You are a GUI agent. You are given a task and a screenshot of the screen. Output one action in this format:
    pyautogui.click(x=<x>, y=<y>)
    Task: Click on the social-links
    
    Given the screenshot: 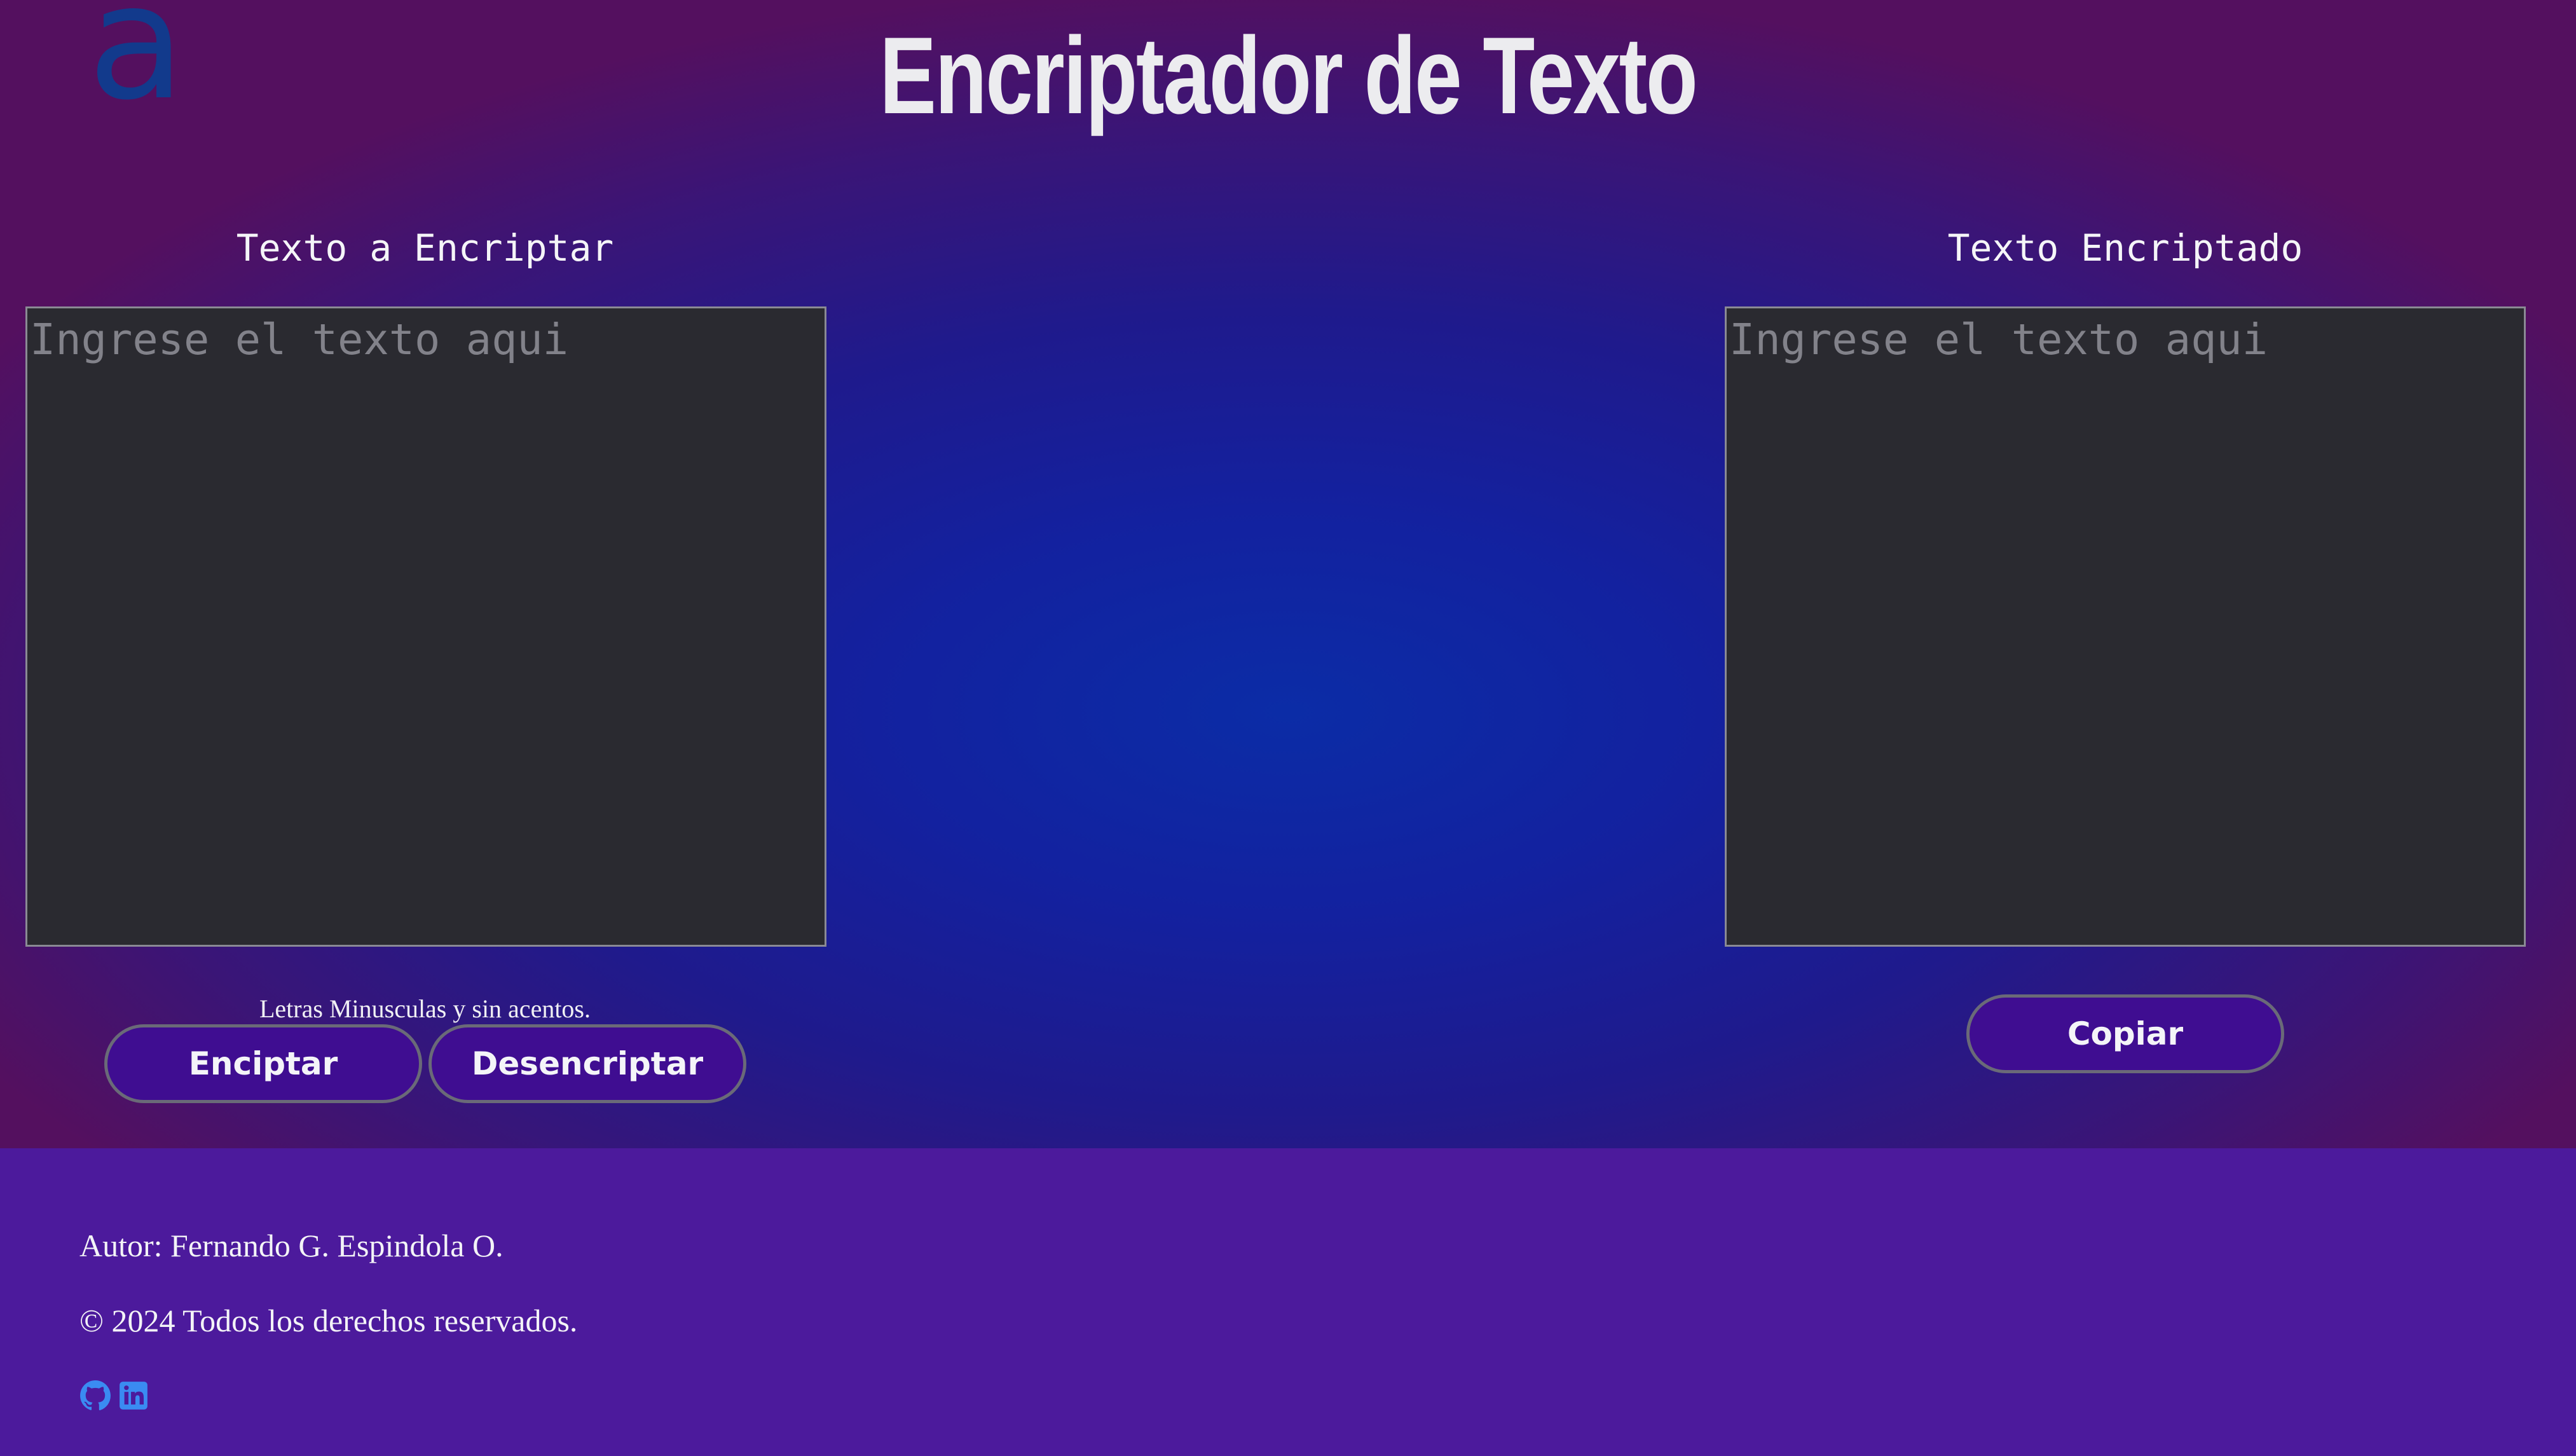 What is the action you would take?
    pyautogui.click(x=114, y=1396)
    